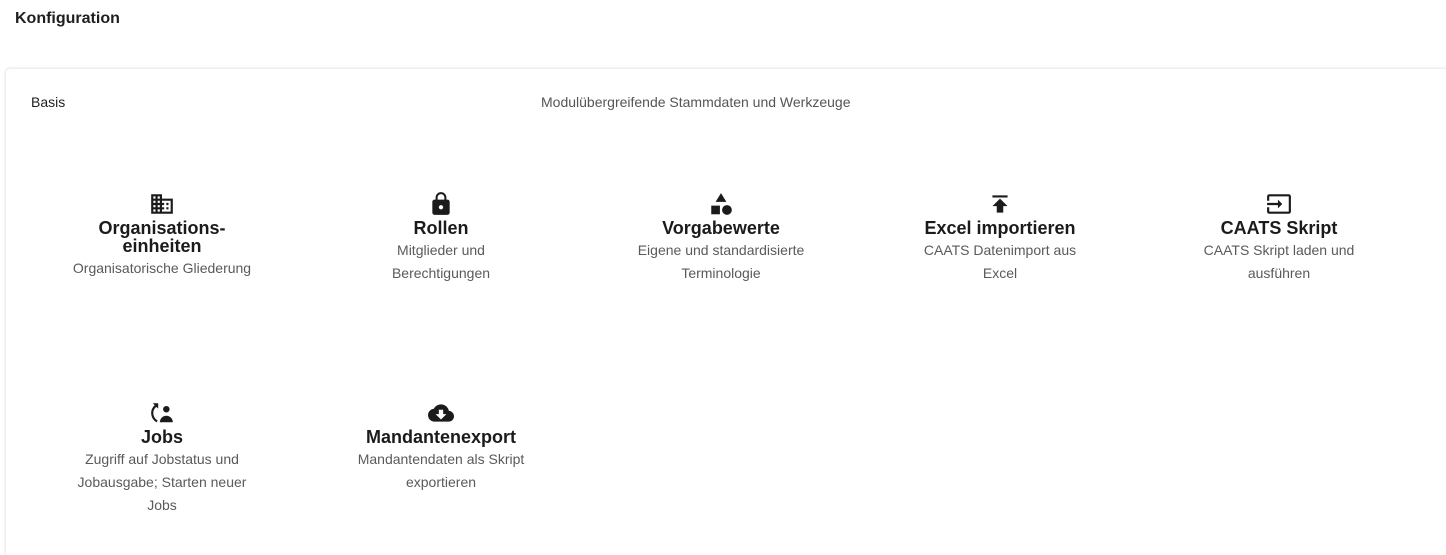 This screenshot has width=1446, height=555. I want to click on tile-description: Mitglieder und Berechtigungen, so click(441, 261).